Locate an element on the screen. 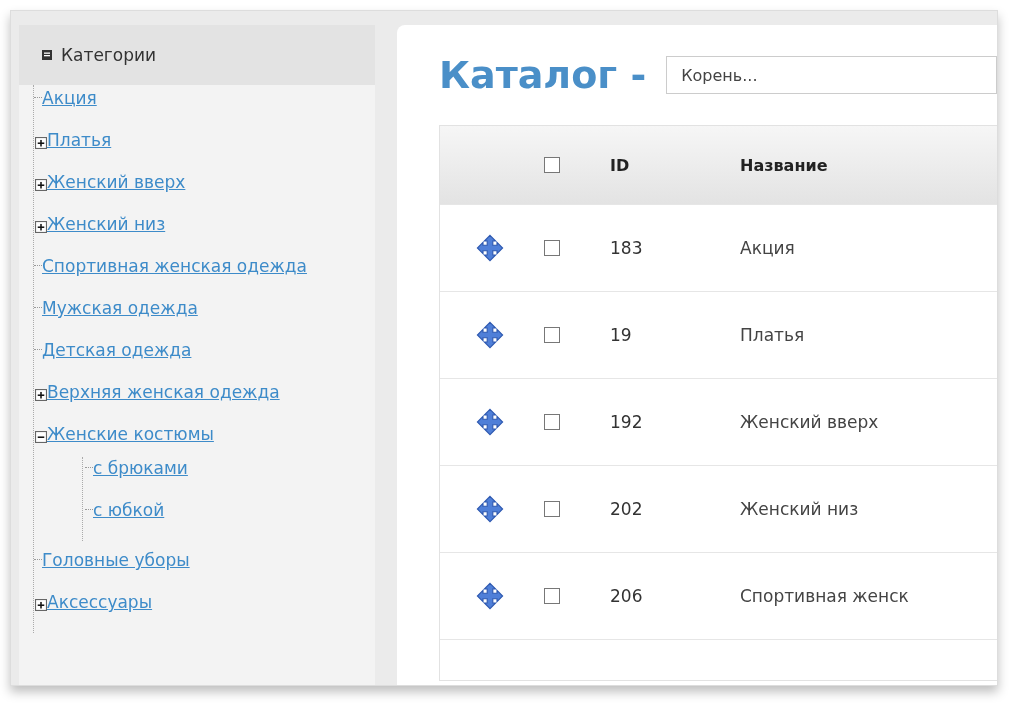  category-link: Верхняя женская одежда is located at coordinates (192, 392).